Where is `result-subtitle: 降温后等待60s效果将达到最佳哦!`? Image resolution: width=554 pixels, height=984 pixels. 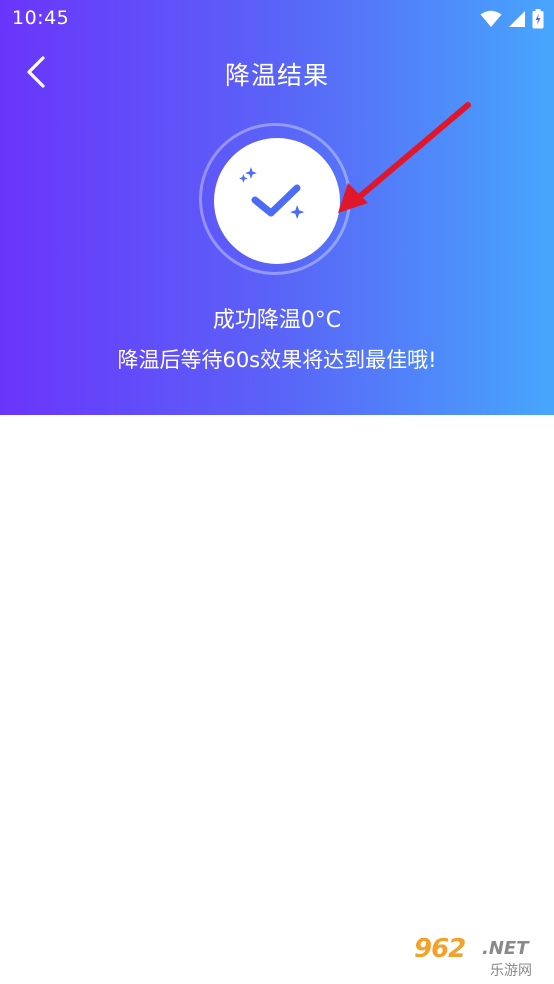
result-subtitle: 降温后等待60s效果将达到最佳哦! is located at coordinates (277, 360).